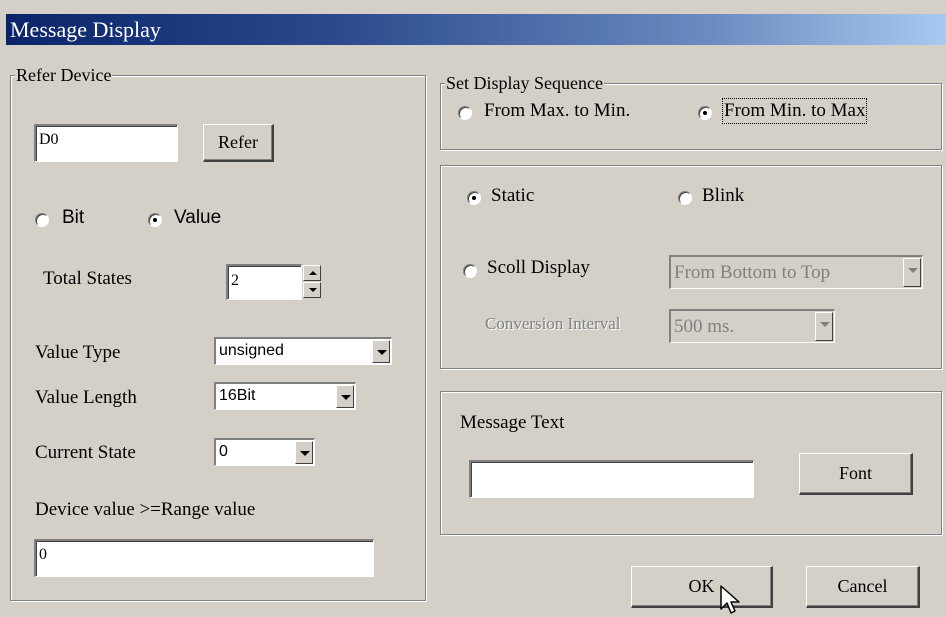 The image size is (946, 617). Describe the element at coordinates (794, 111) in the screenshot. I see `min-to-max-label: From Min. to Max` at that location.